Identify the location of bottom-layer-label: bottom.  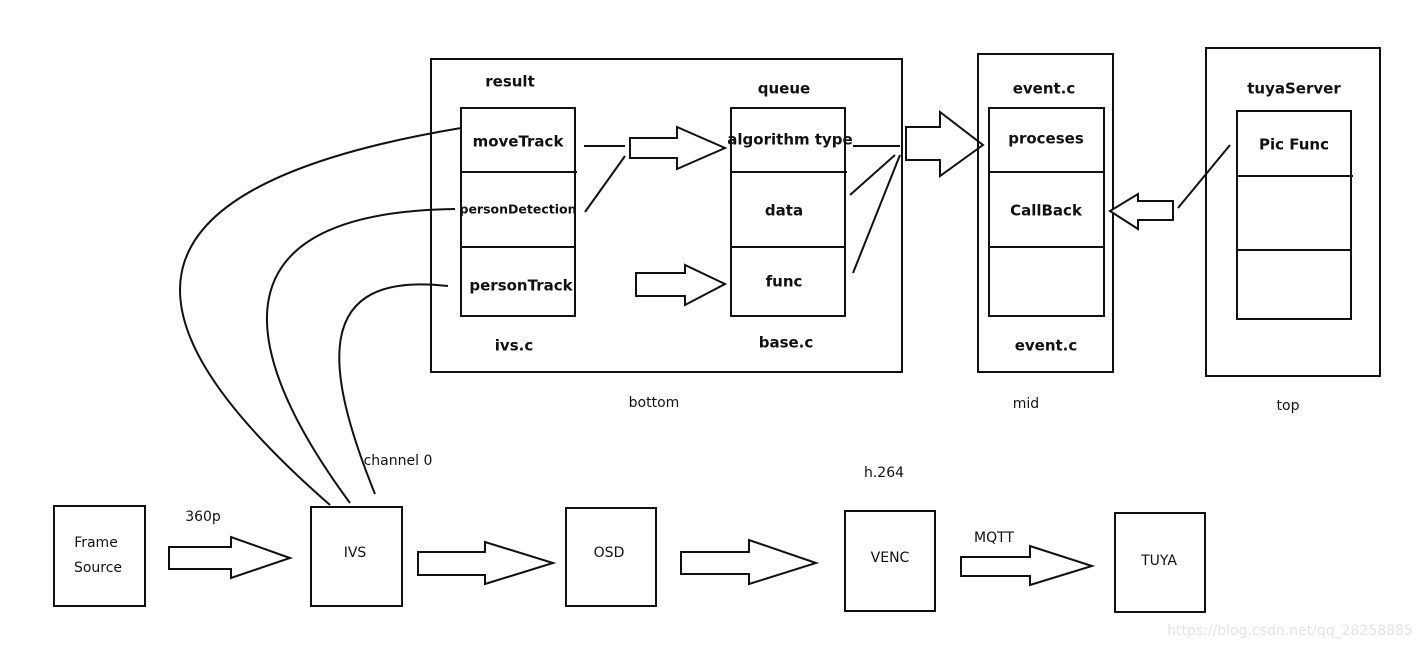
(654, 403).